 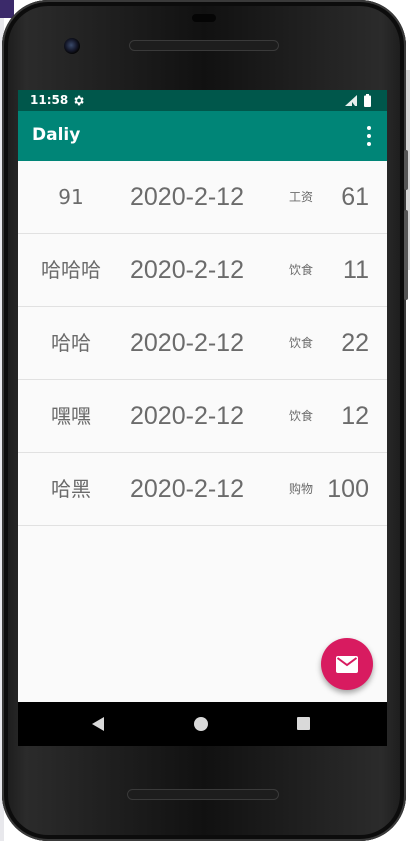 I want to click on home-icon, so click(x=201, y=724).